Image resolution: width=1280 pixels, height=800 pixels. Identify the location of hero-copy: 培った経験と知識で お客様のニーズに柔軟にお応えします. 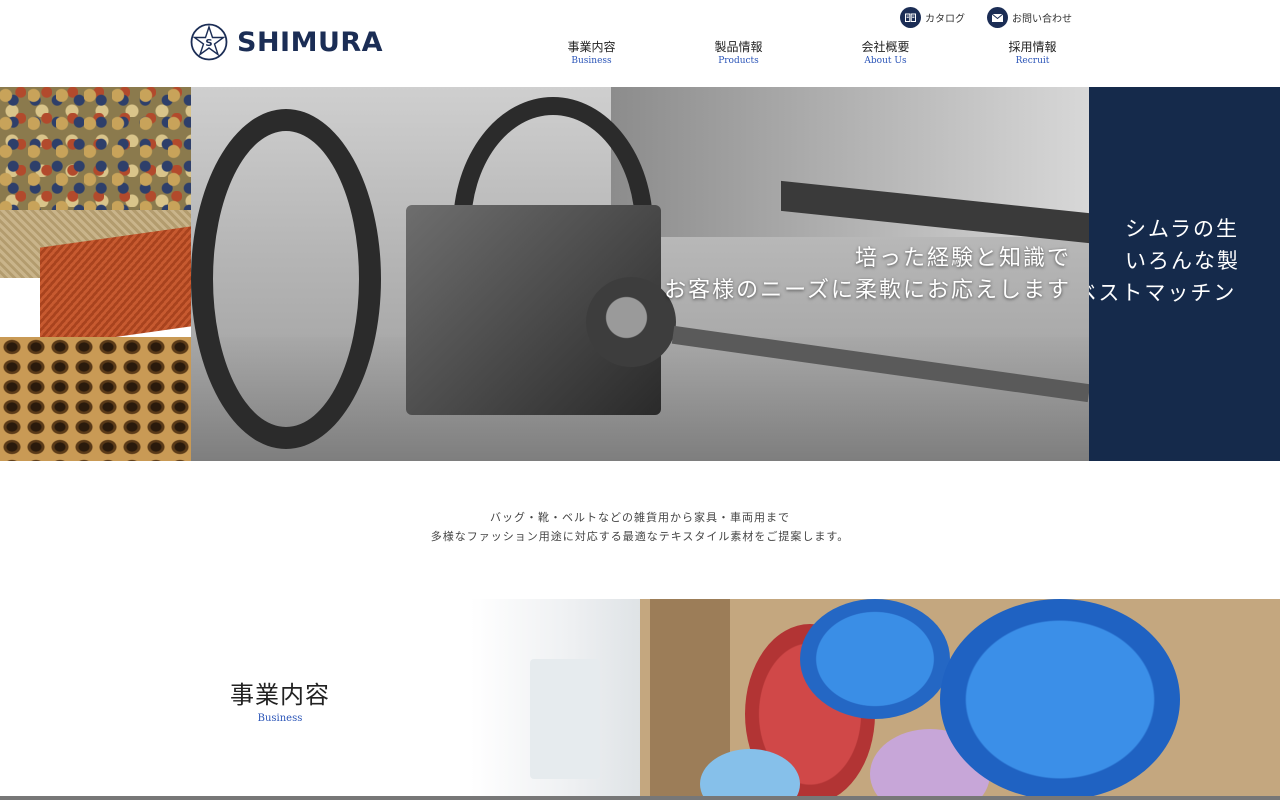
(867, 275).